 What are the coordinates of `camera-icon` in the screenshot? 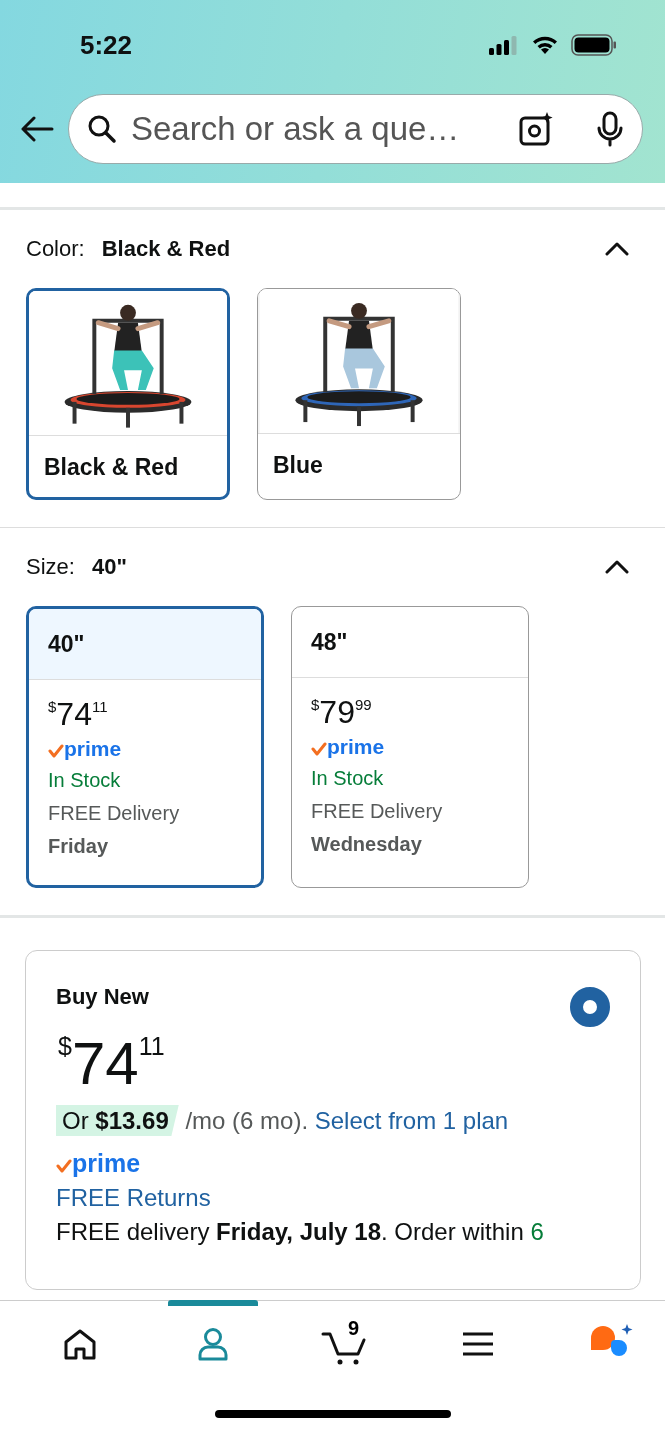 It's located at (536, 129).